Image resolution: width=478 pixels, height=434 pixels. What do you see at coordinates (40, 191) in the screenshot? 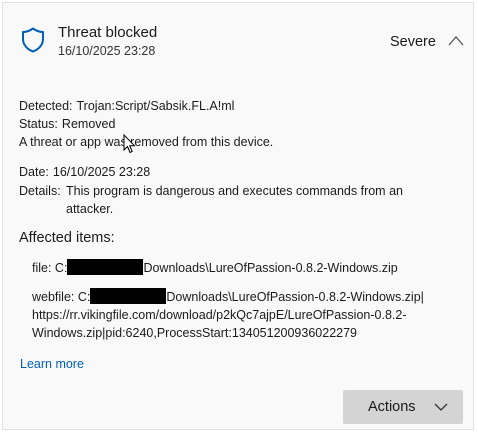
I see `details-label: Details:` at bounding box center [40, 191].